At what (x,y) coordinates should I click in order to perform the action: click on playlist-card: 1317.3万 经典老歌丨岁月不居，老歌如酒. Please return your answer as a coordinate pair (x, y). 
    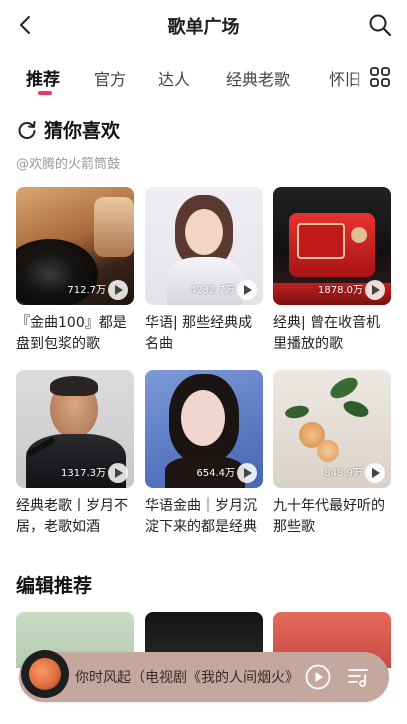
    Looking at the image, I should click on (75, 454).